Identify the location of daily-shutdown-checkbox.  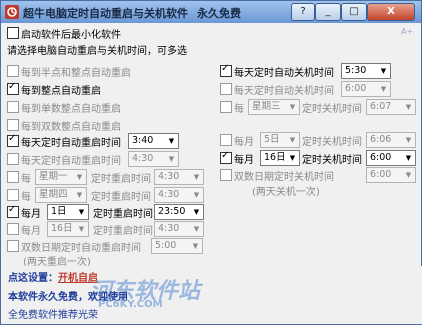
(226, 70).